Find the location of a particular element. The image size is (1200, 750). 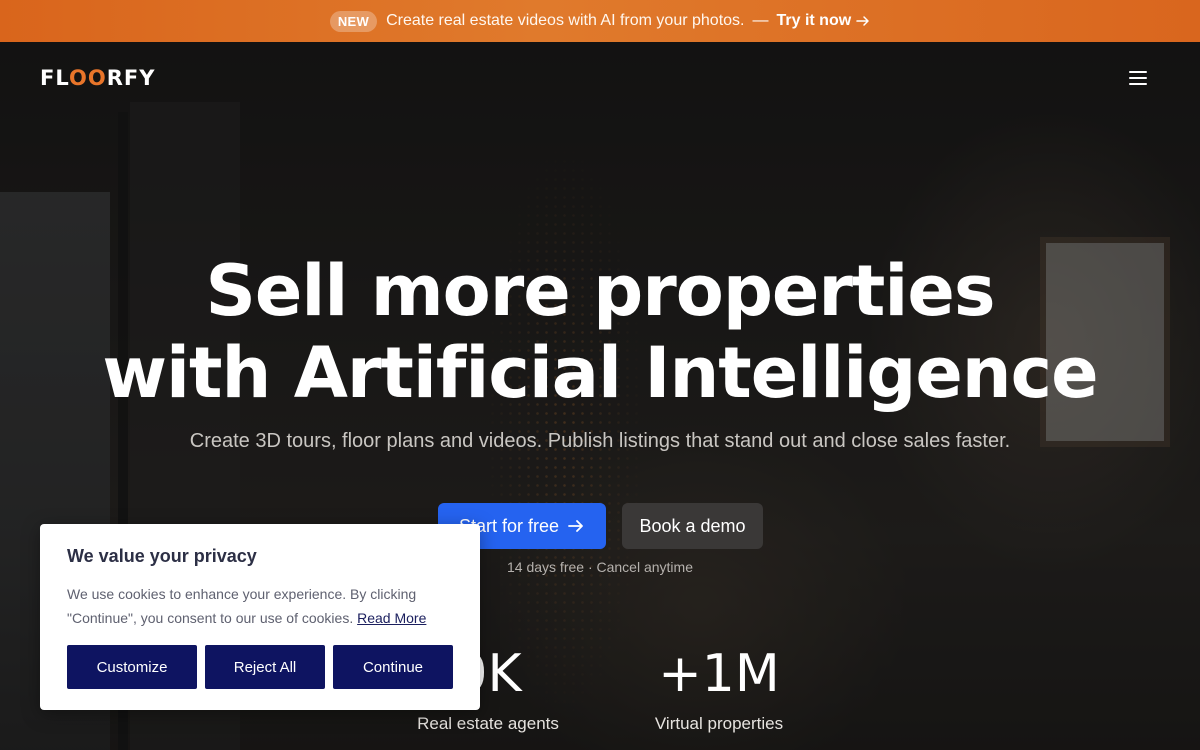

customize-button: Customize is located at coordinates (132, 667).